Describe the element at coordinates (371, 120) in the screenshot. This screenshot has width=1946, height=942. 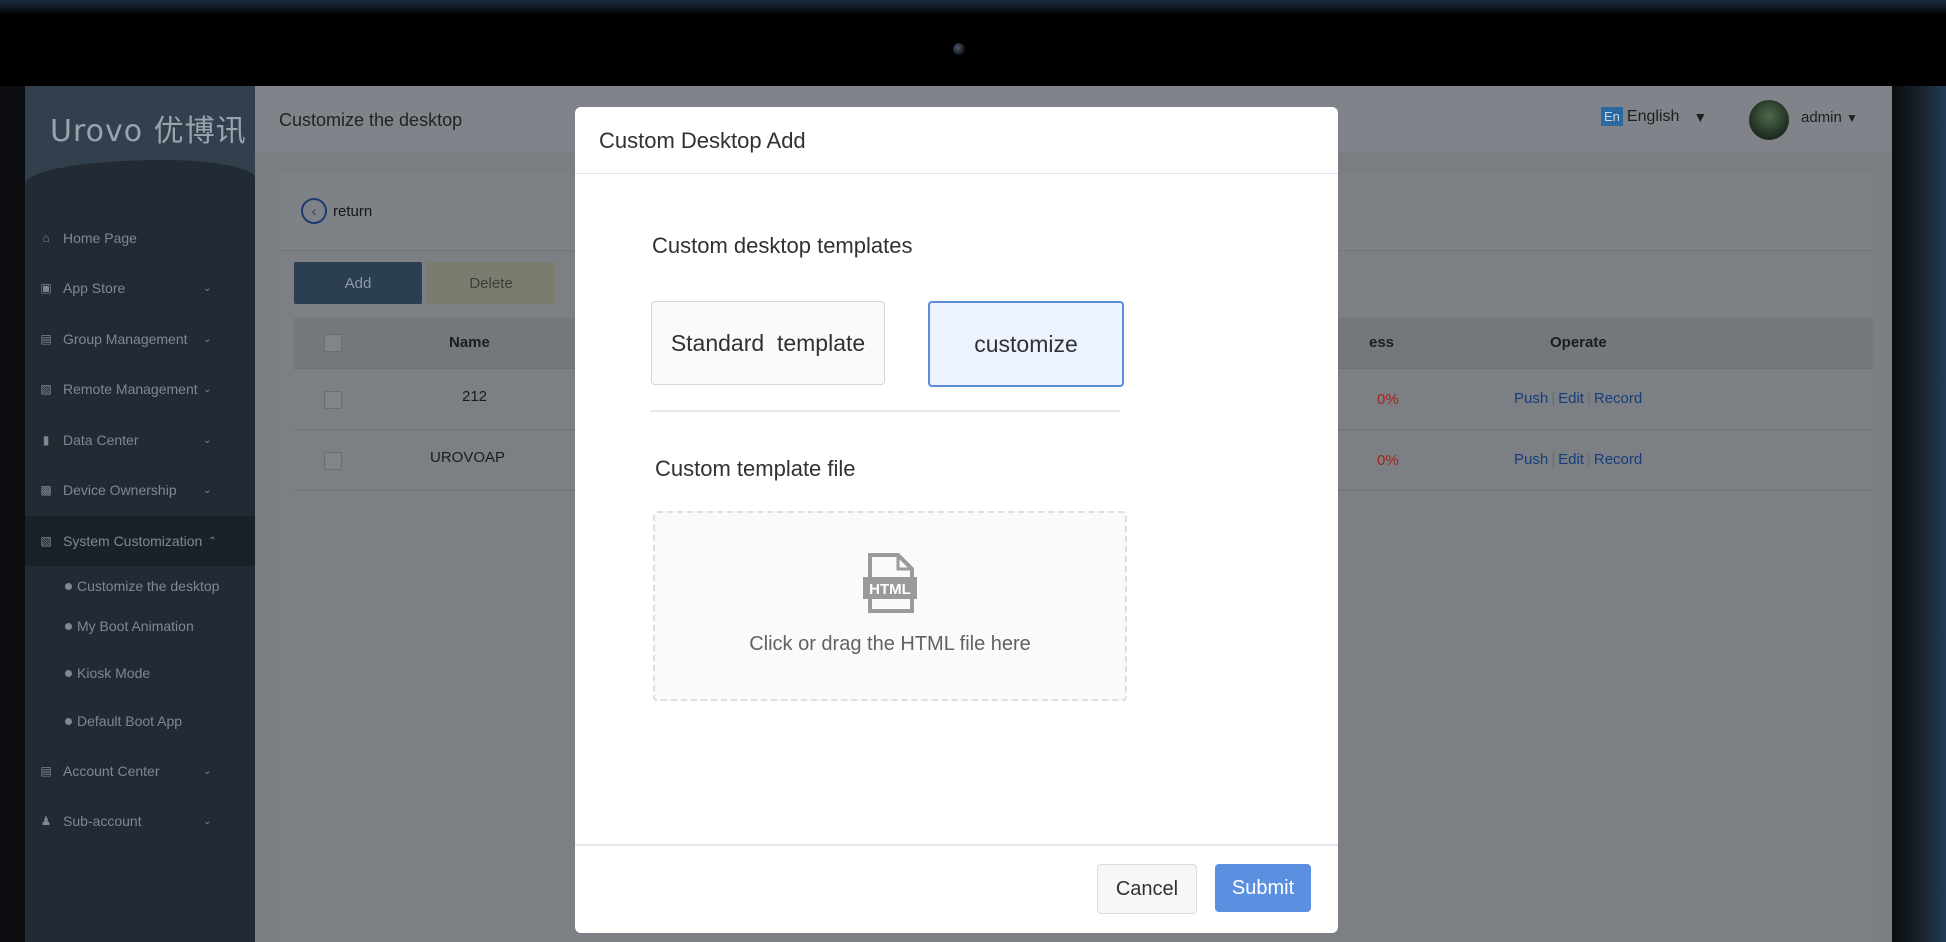
I see `page-title: Customize the desktop` at that location.